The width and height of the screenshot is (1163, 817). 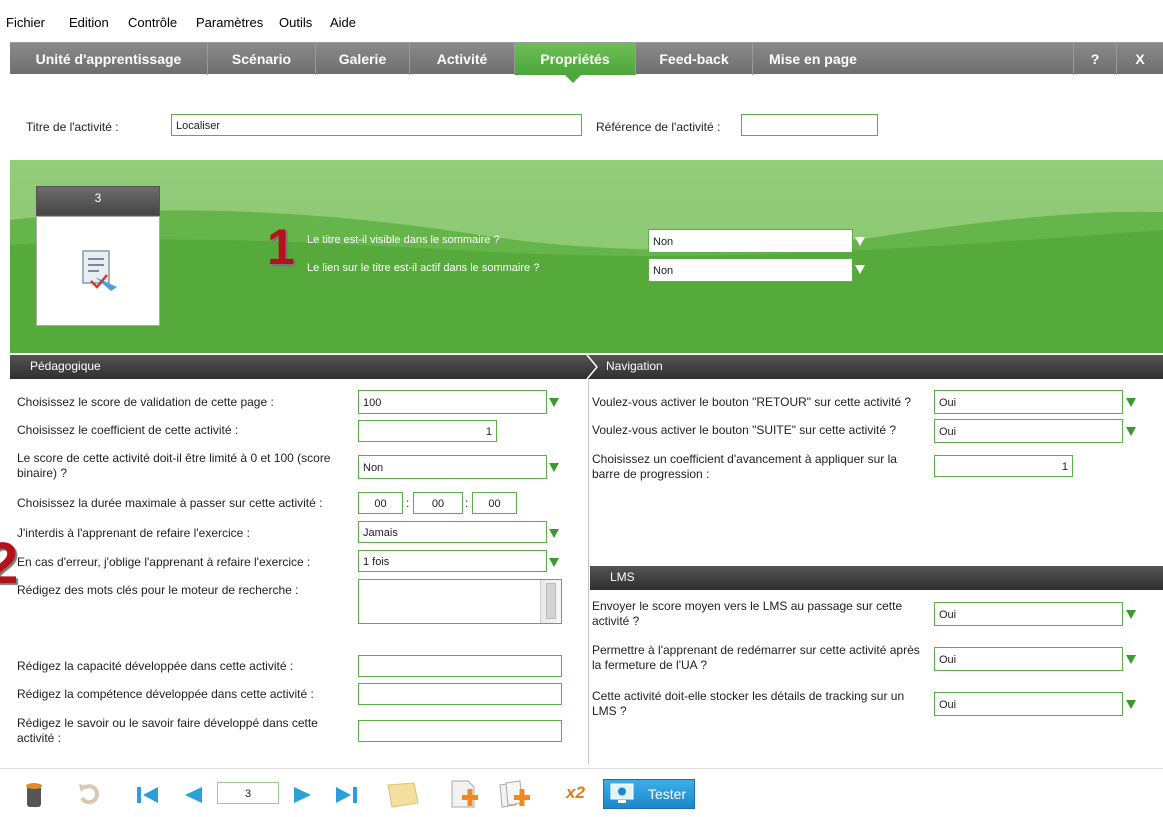 What do you see at coordinates (573, 78) in the screenshot?
I see `active-tab-pointer-icon` at bounding box center [573, 78].